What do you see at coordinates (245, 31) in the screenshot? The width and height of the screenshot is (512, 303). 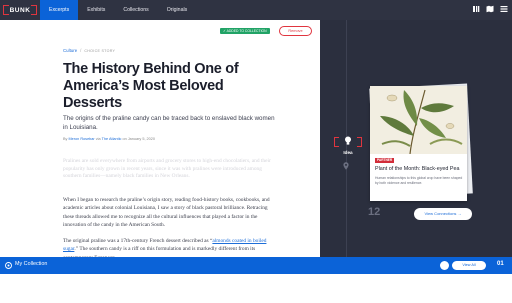 I see `added-to-collection-badge: ✓ ADDED TO COLLECTION` at bounding box center [245, 31].